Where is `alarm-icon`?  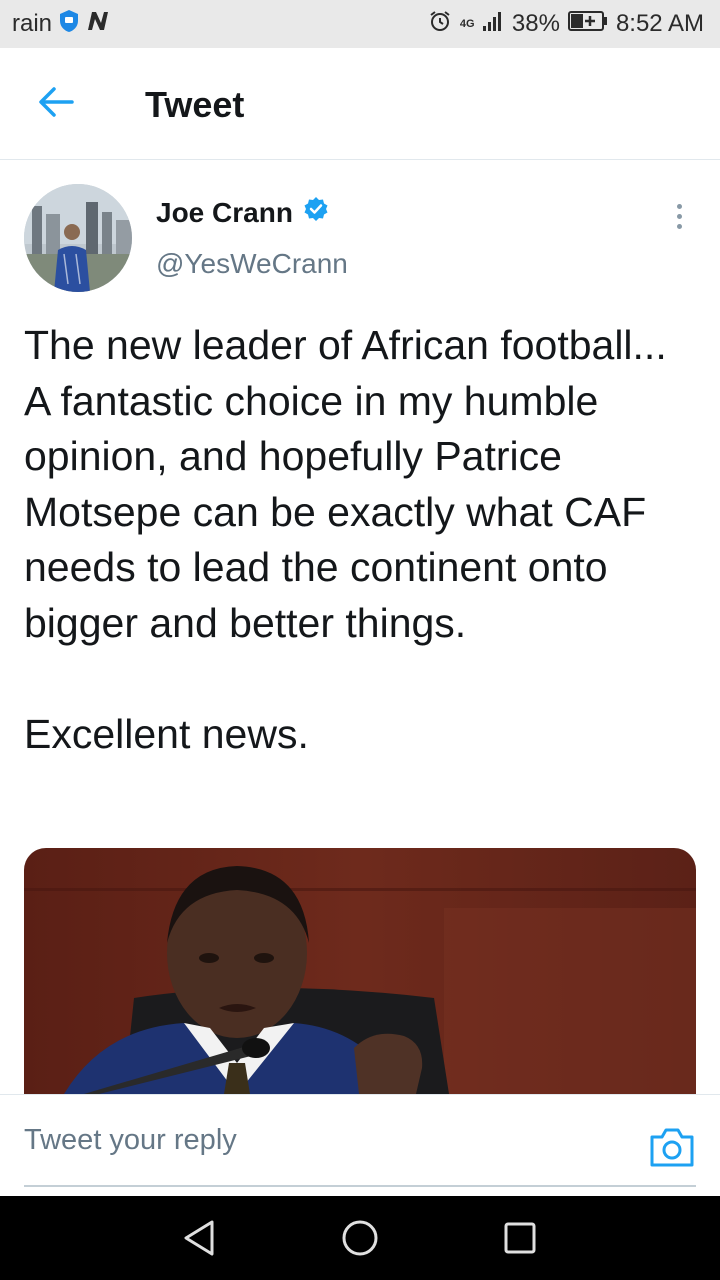 alarm-icon is located at coordinates (440, 24).